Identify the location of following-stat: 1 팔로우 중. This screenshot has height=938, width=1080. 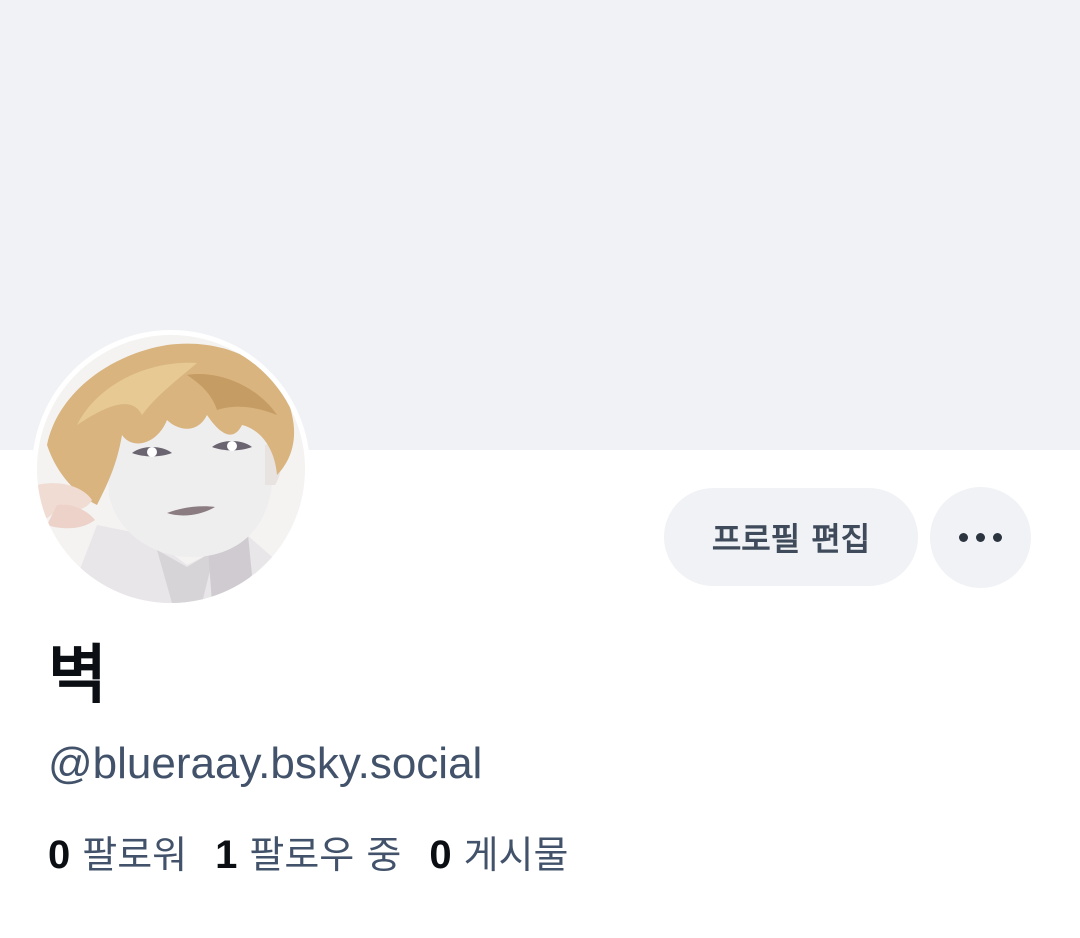
(308, 855).